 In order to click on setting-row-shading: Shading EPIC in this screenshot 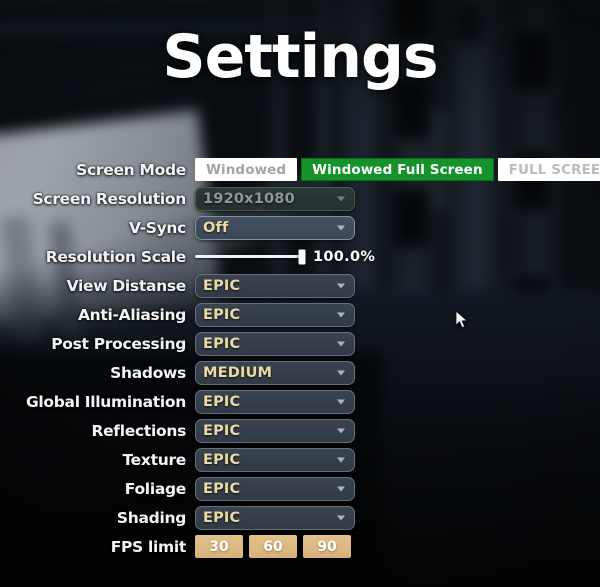, I will do `click(300, 517)`.